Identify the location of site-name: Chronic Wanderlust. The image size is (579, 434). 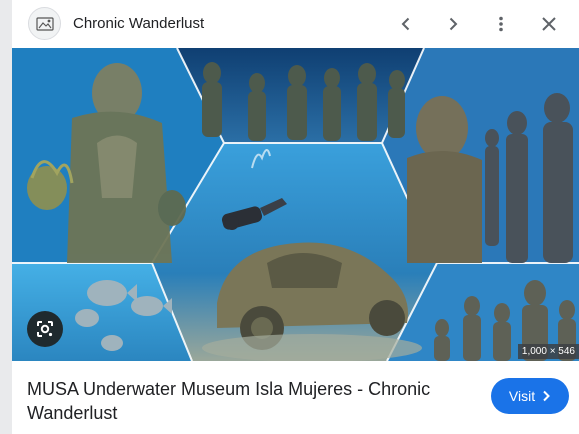
(138, 23).